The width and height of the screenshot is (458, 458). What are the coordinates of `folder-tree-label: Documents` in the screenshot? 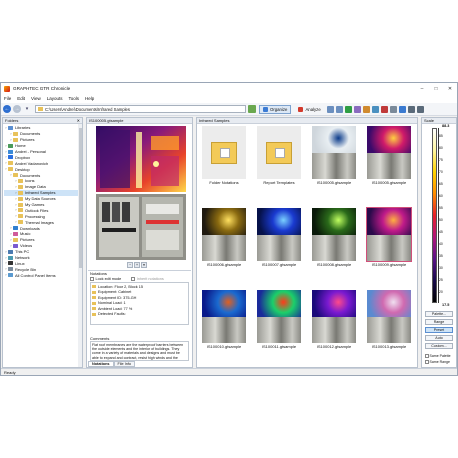 It's located at (30, 134).